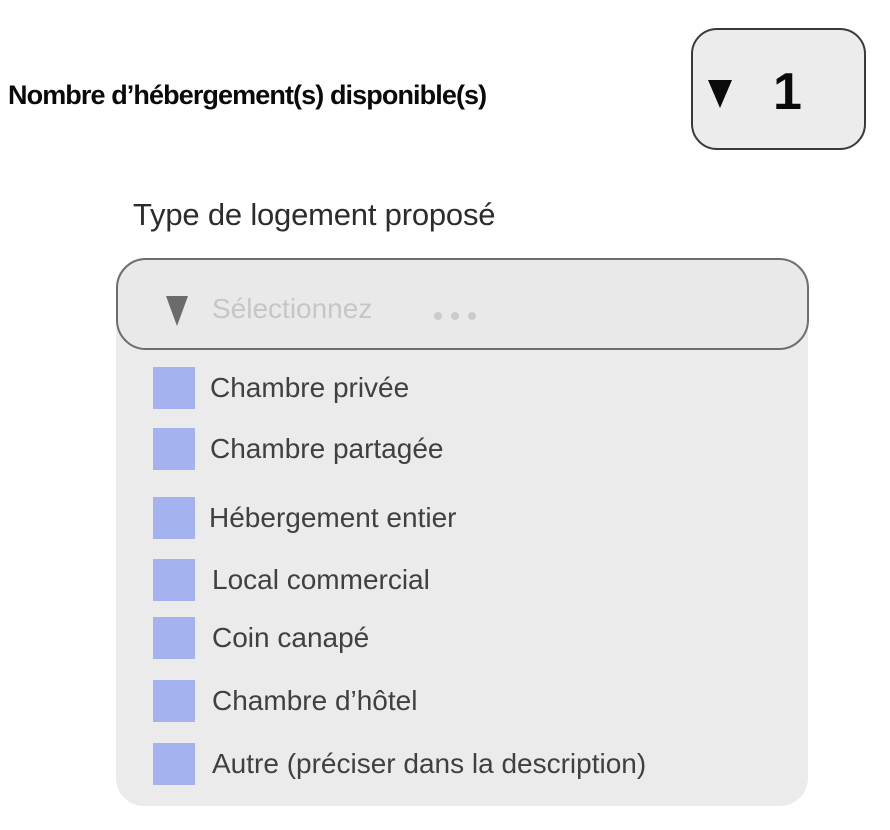 This screenshot has height=830, width=890. Describe the element at coordinates (455, 316) in the screenshot. I see `ellipsis-icon` at that location.